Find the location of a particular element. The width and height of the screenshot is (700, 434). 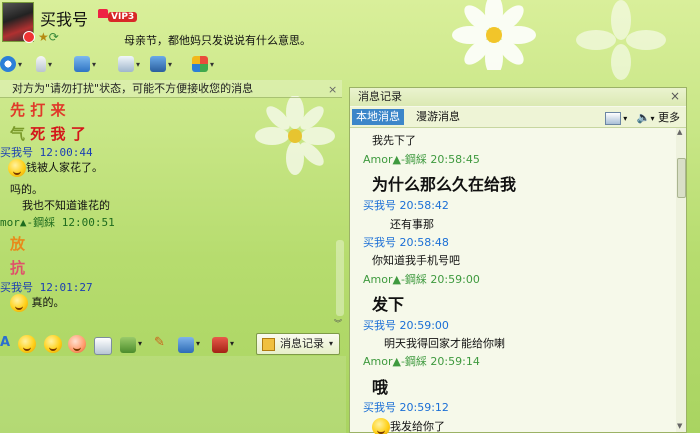

history-sender: Amor▲-鋼綵 20:59:00 is located at coordinates (421, 279).